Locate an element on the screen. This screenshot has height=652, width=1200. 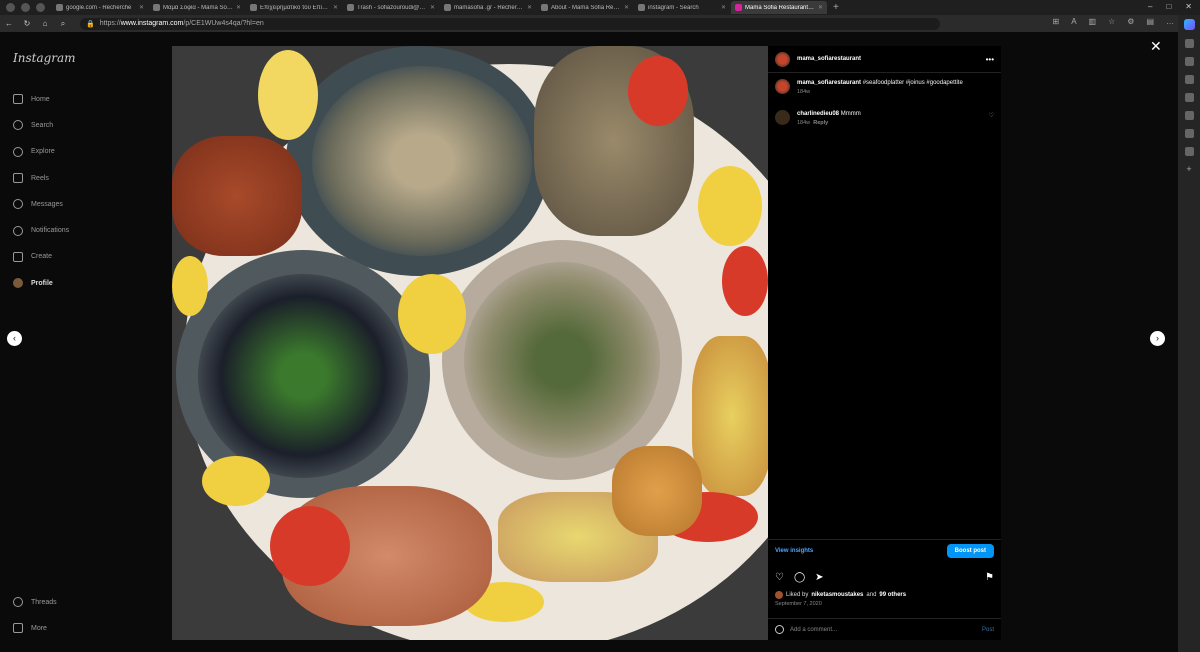
avatar-icon is located at coordinates (18, 283).